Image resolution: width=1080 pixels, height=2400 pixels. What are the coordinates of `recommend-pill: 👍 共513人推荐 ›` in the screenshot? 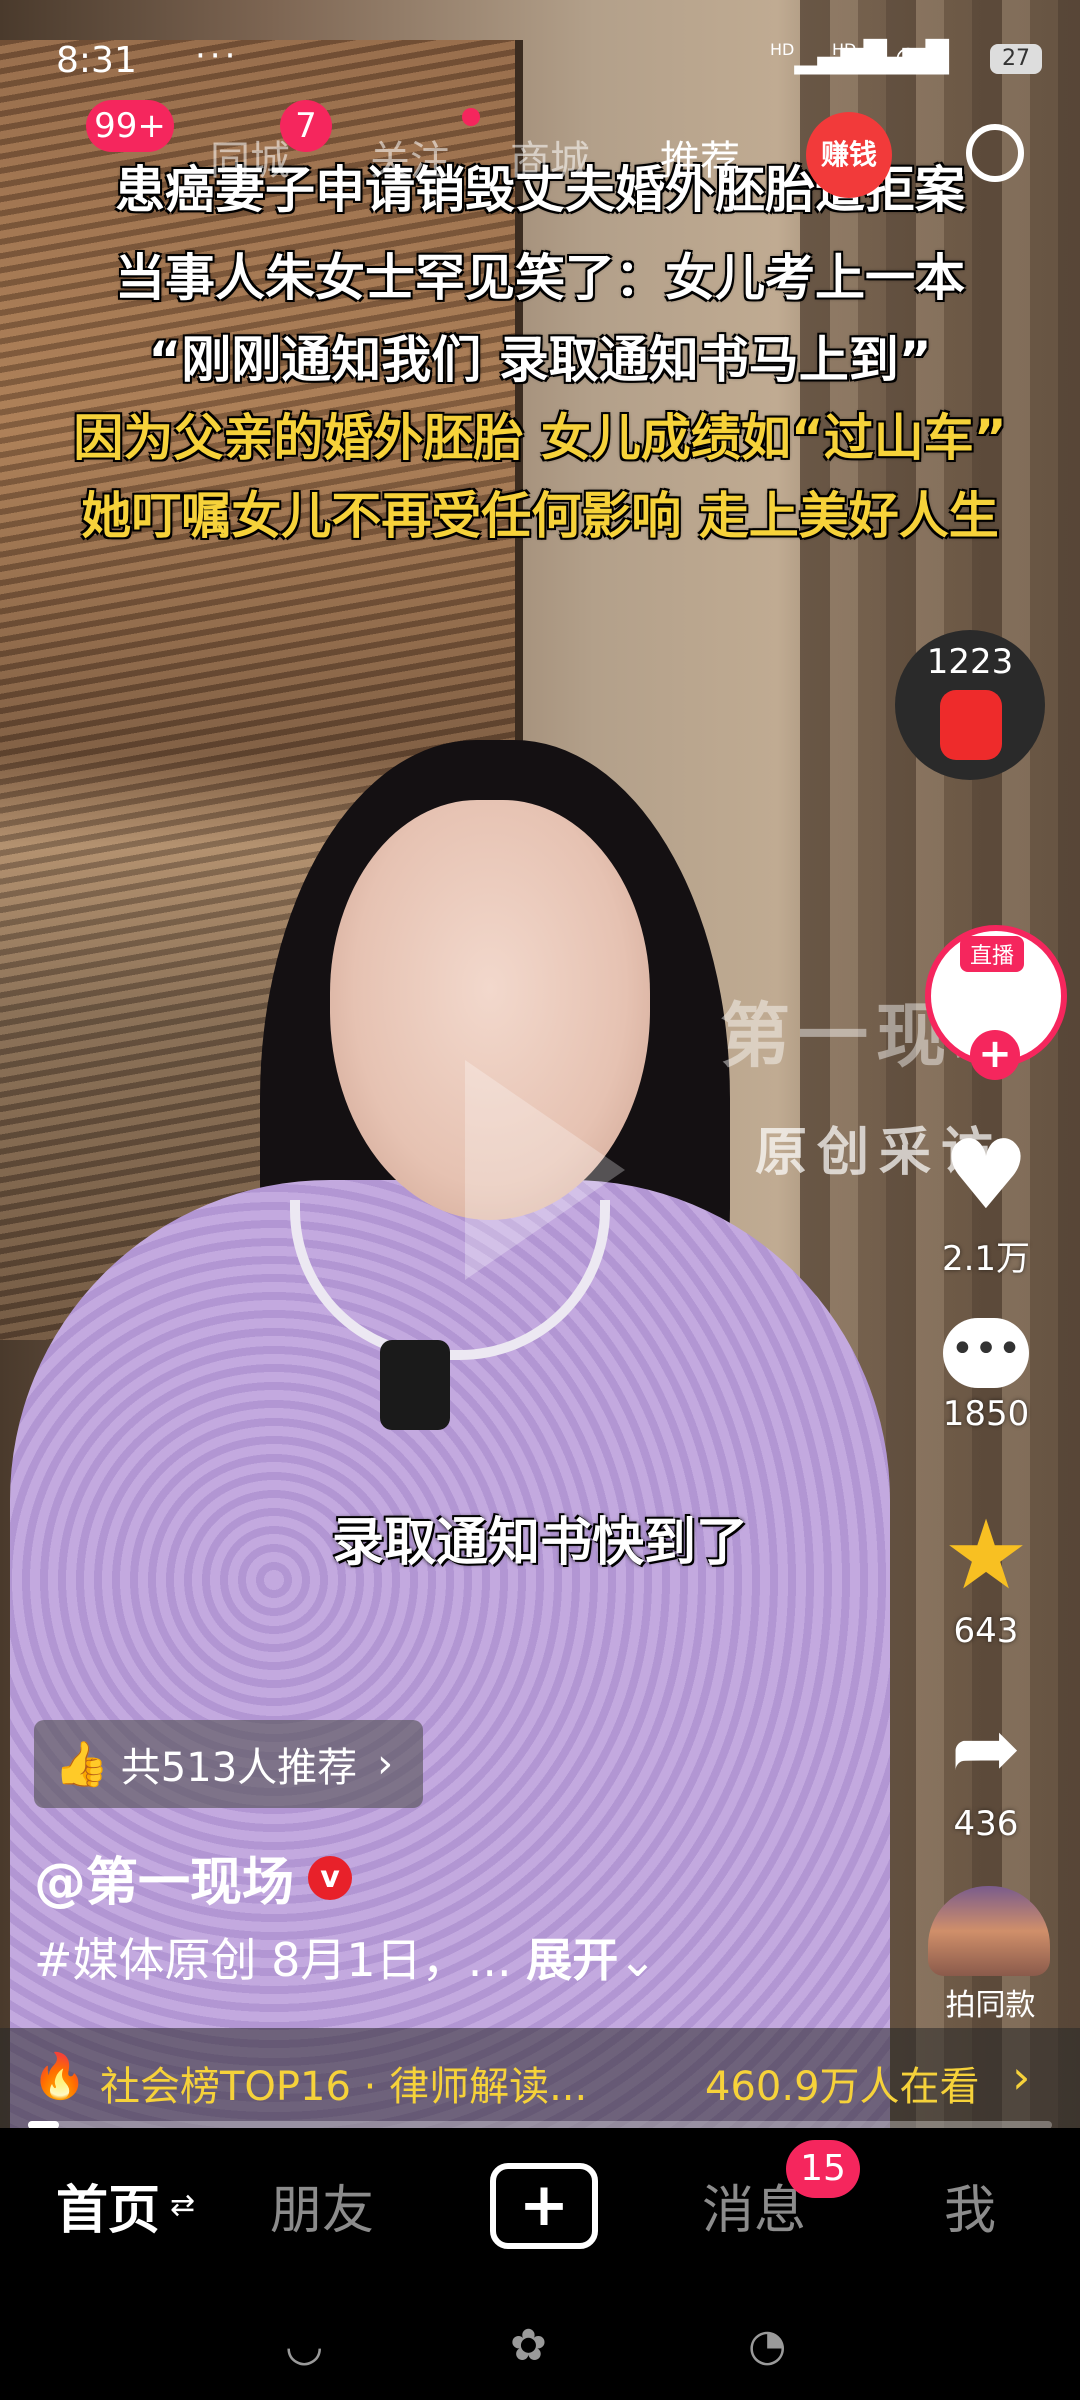 It's located at (229, 1764).